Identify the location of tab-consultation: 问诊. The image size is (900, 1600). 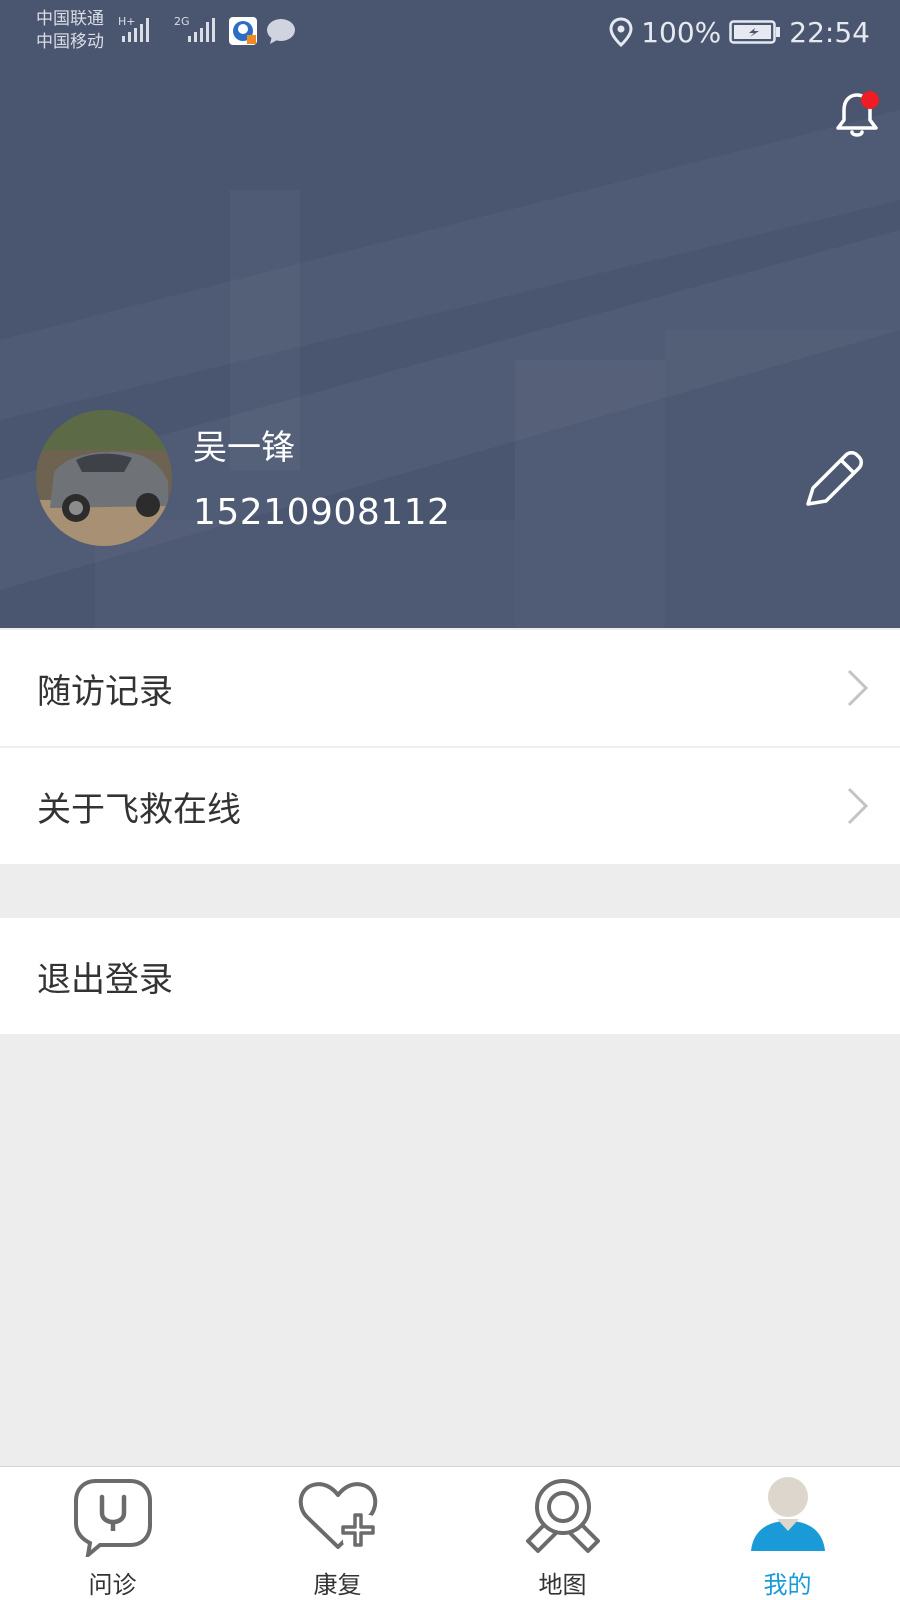
(112, 1533).